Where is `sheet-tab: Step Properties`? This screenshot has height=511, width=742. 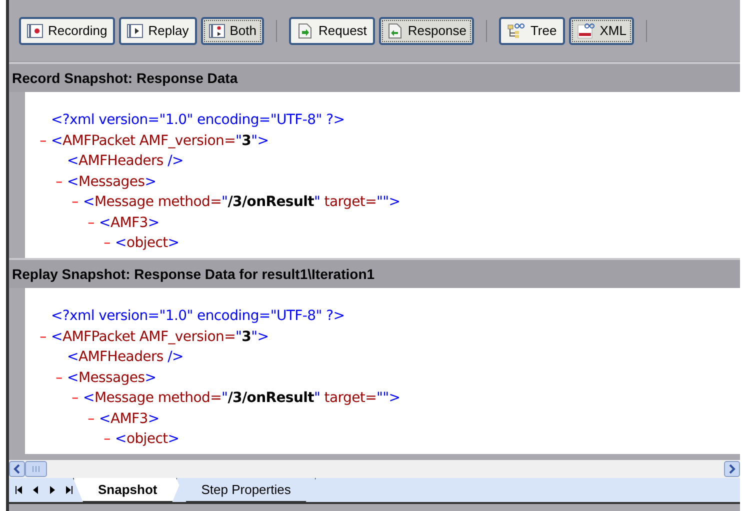
sheet-tab: Step Properties is located at coordinates (246, 490).